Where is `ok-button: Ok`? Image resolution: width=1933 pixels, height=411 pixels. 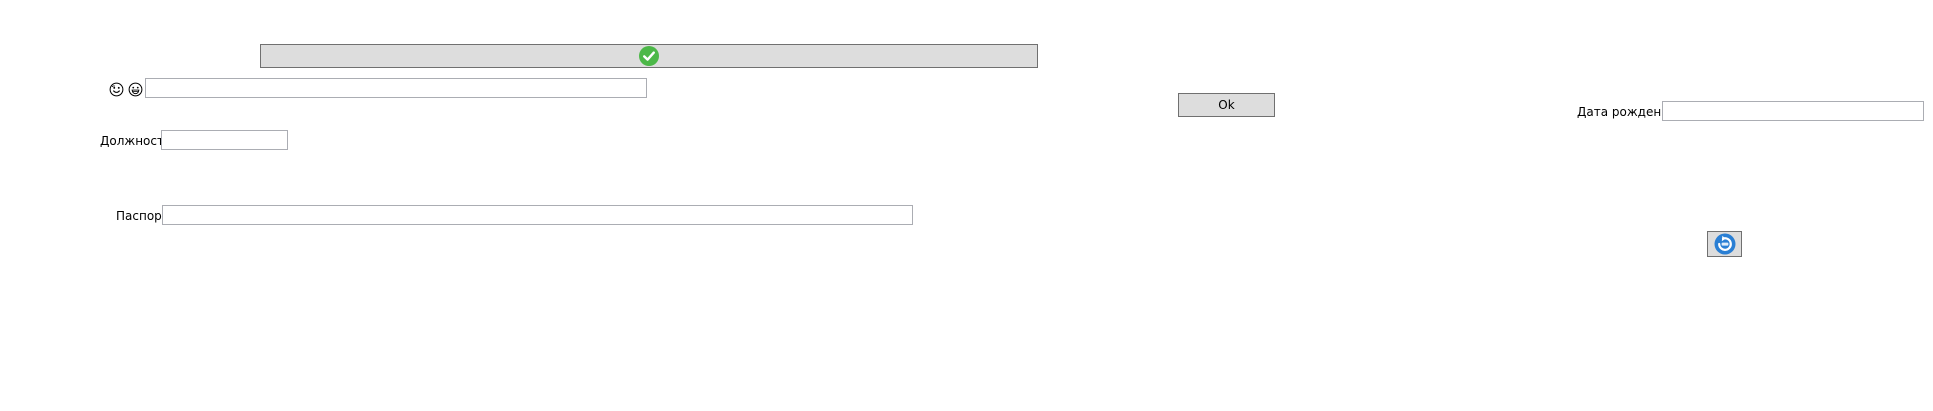 ok-button: Ok is located at coordinates (1226, 105).